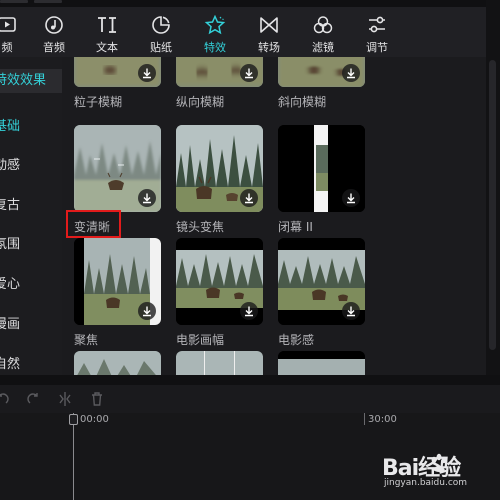 The width and height of the screenshot is (500, 500). I want to click on undo-icon, so click(6, 399).